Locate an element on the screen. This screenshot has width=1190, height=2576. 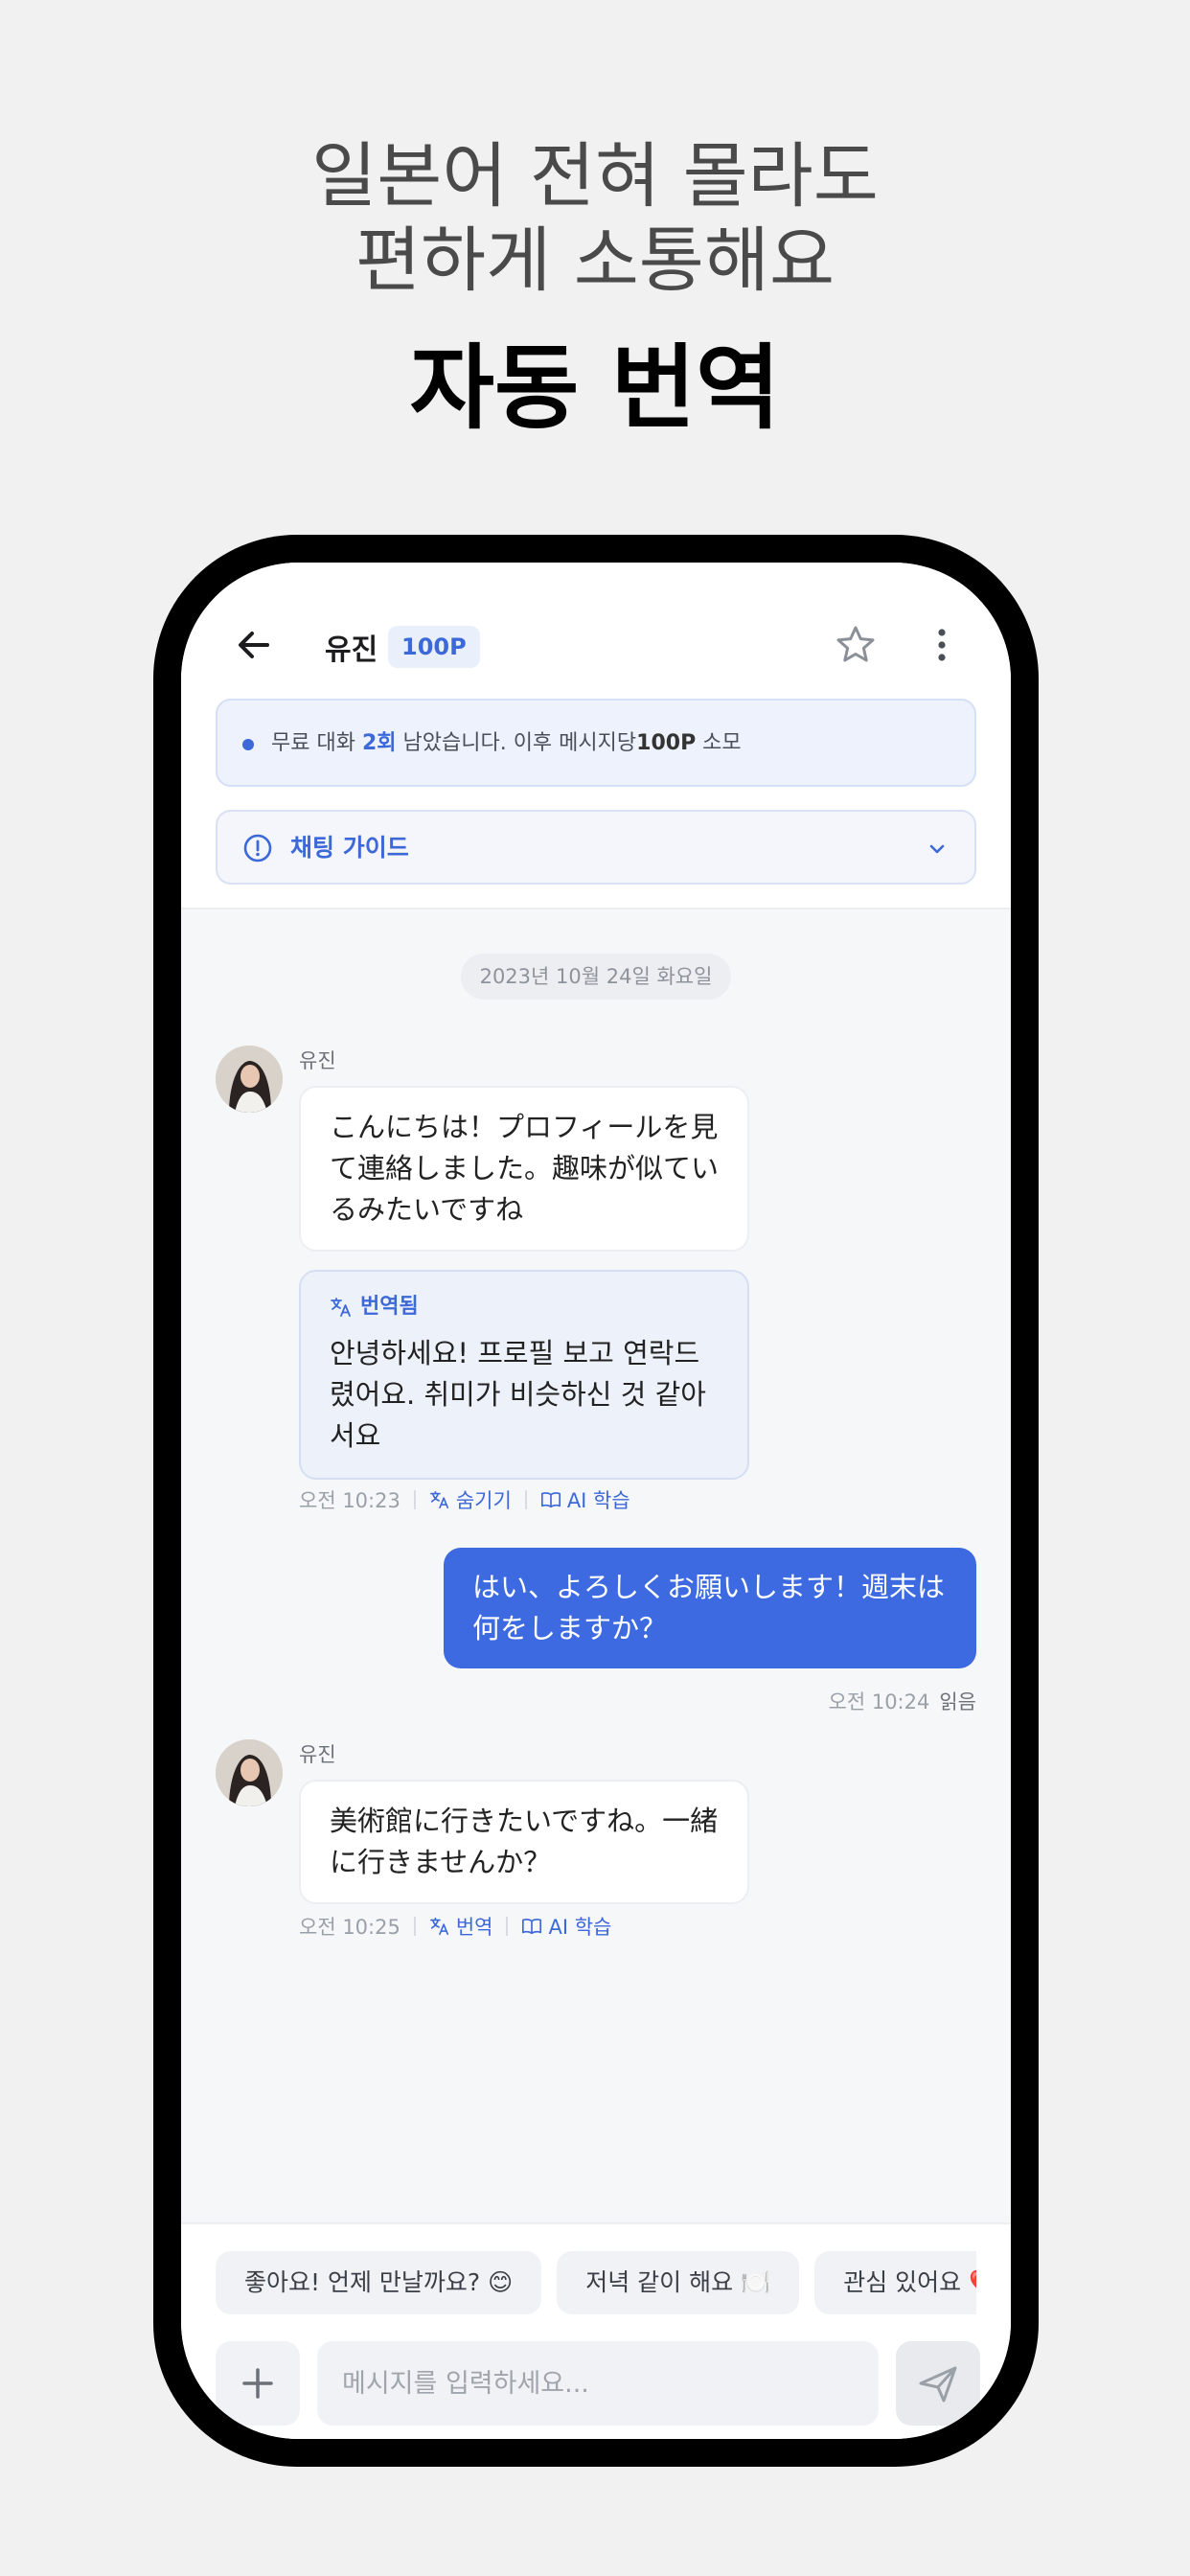
promo-subtitle-line1: 일본어 전혀 몰라도 is located at coordinates (595, 176).